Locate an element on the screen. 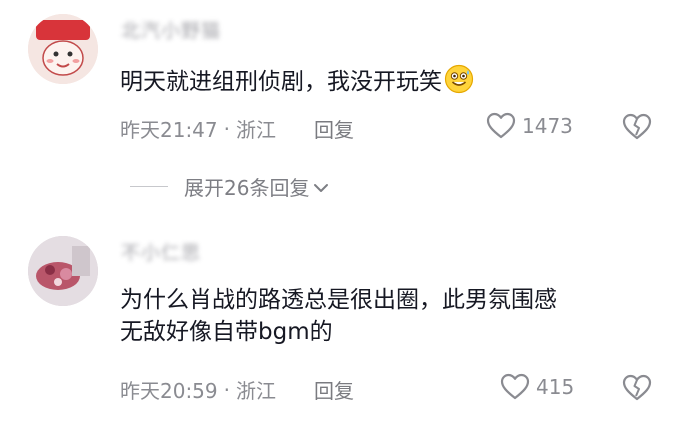 Image resolution: width=690 pixels, height=432 pixels. comment-text: 明天就进组刑侦剧，我没开玩笑 is located at coordinates (297, 83).